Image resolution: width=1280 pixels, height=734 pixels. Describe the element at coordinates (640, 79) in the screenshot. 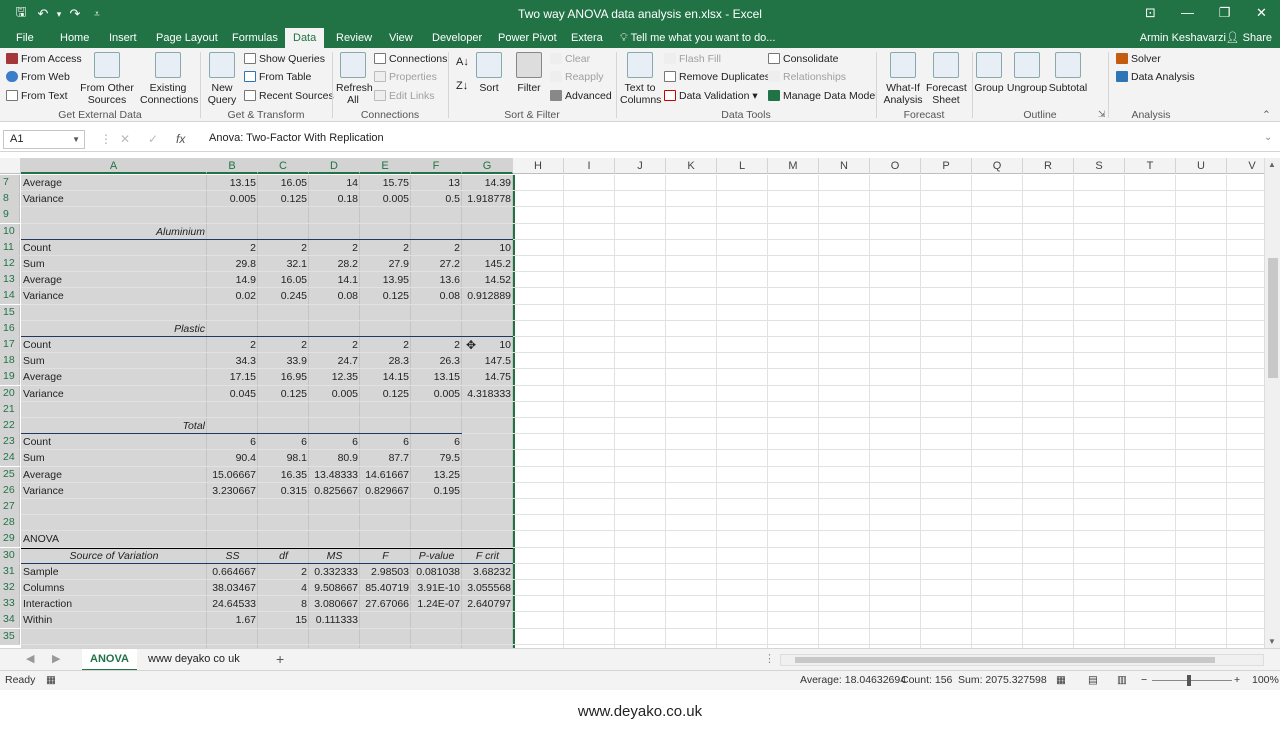

I see `text-to-columns-button: Text to Columns` at that location.